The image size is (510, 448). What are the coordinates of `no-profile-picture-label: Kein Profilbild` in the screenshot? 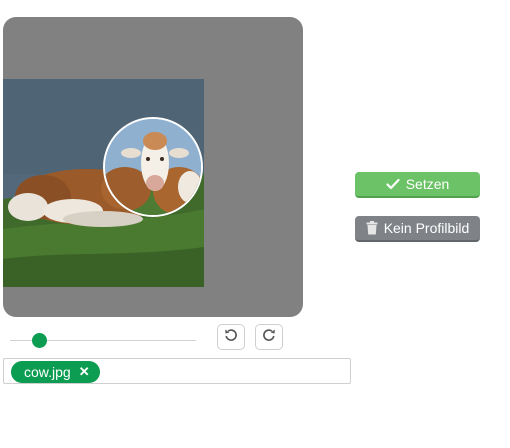 It's located at (426, 228).